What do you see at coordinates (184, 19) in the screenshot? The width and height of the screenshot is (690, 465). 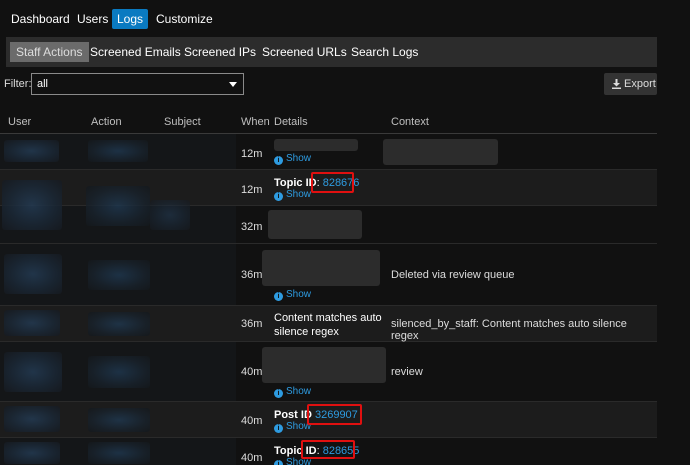 I see `nav-customize: Customize` at bounding box center [184, 19].